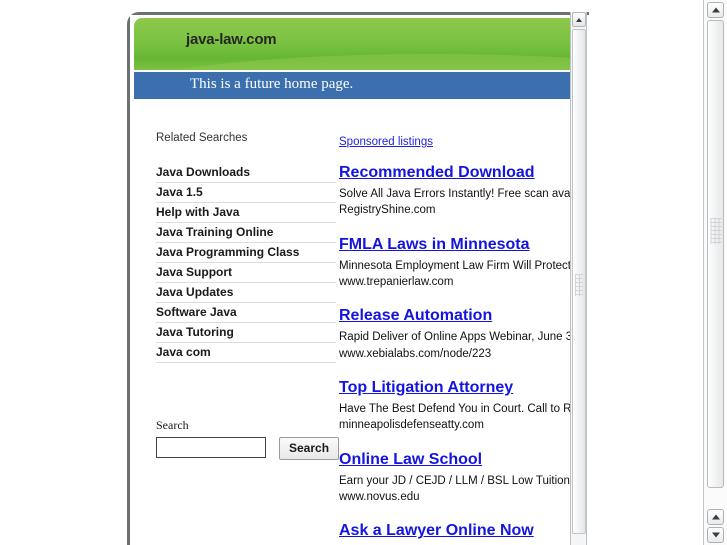 The image size is (727, 545). I want to click on search-block: Search Search, so click(248, 439).